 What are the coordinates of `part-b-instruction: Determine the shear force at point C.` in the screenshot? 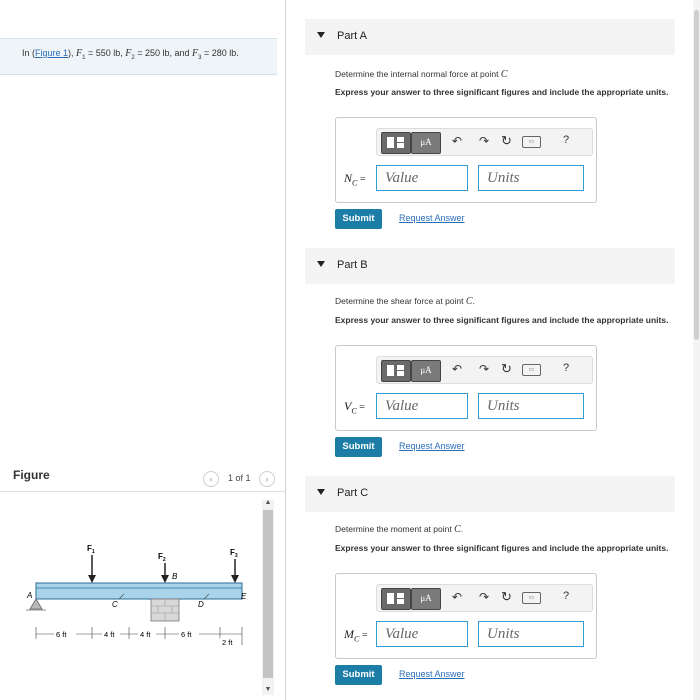 It's located at (405, 301).